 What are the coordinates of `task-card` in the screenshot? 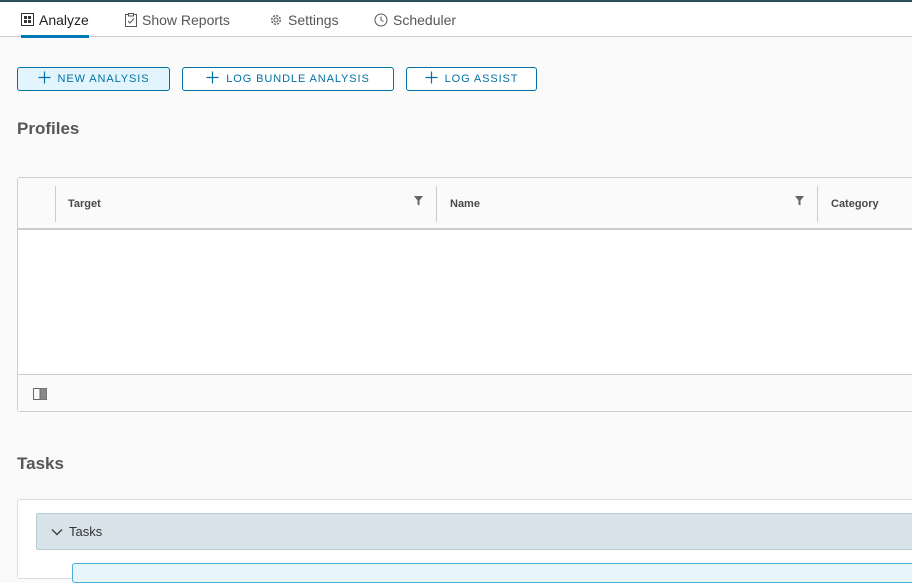 It's located at (492, 573).